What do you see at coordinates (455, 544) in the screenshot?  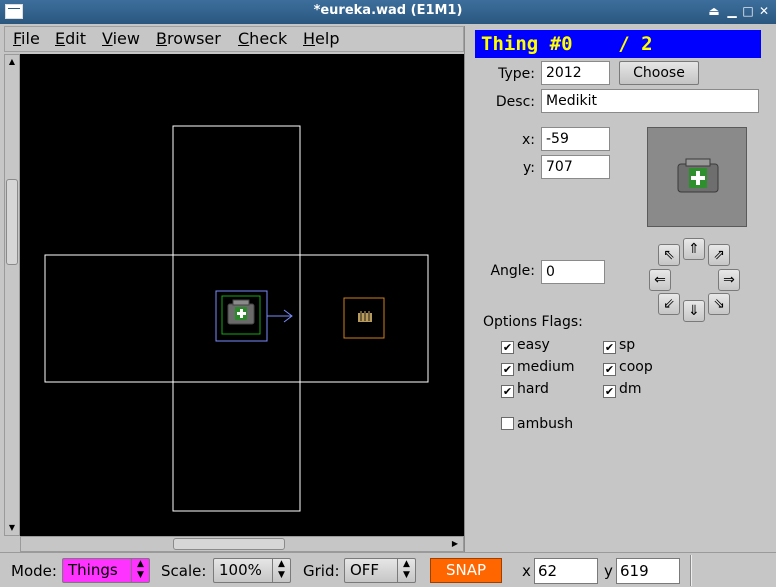 I see `scroll-right-icon: ▶` at bounding box center [455, 544].